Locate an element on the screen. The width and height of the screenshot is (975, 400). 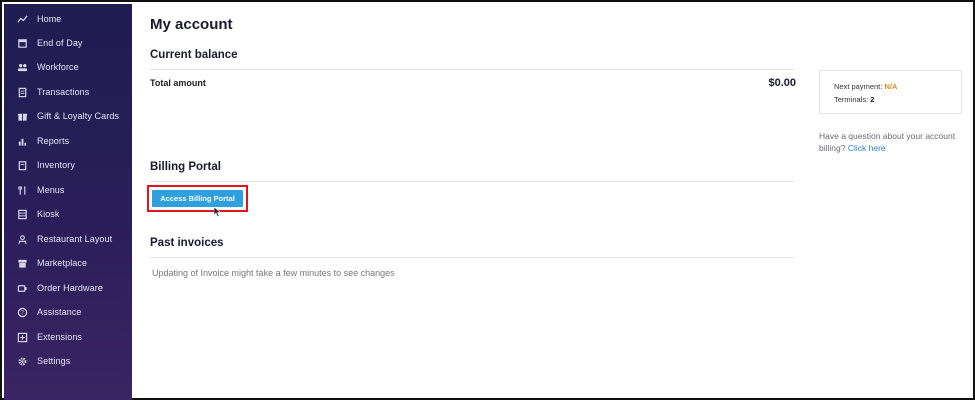
sidebar-item-label: Assistance is located at coordinates (59, 312).